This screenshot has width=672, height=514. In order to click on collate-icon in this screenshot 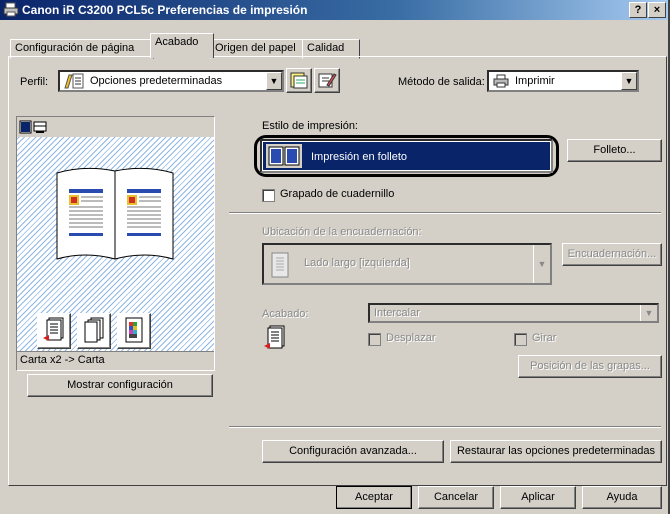, I will do `click(53, 329)`.